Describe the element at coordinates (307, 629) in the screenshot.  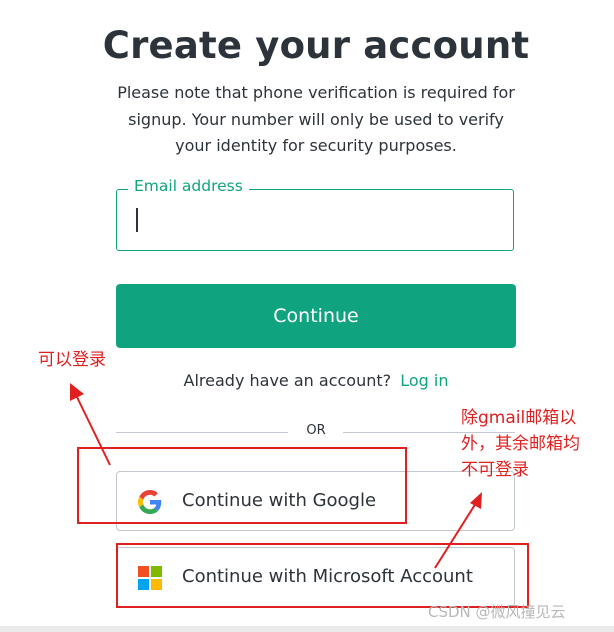
I see `bottom-strip` at that location.